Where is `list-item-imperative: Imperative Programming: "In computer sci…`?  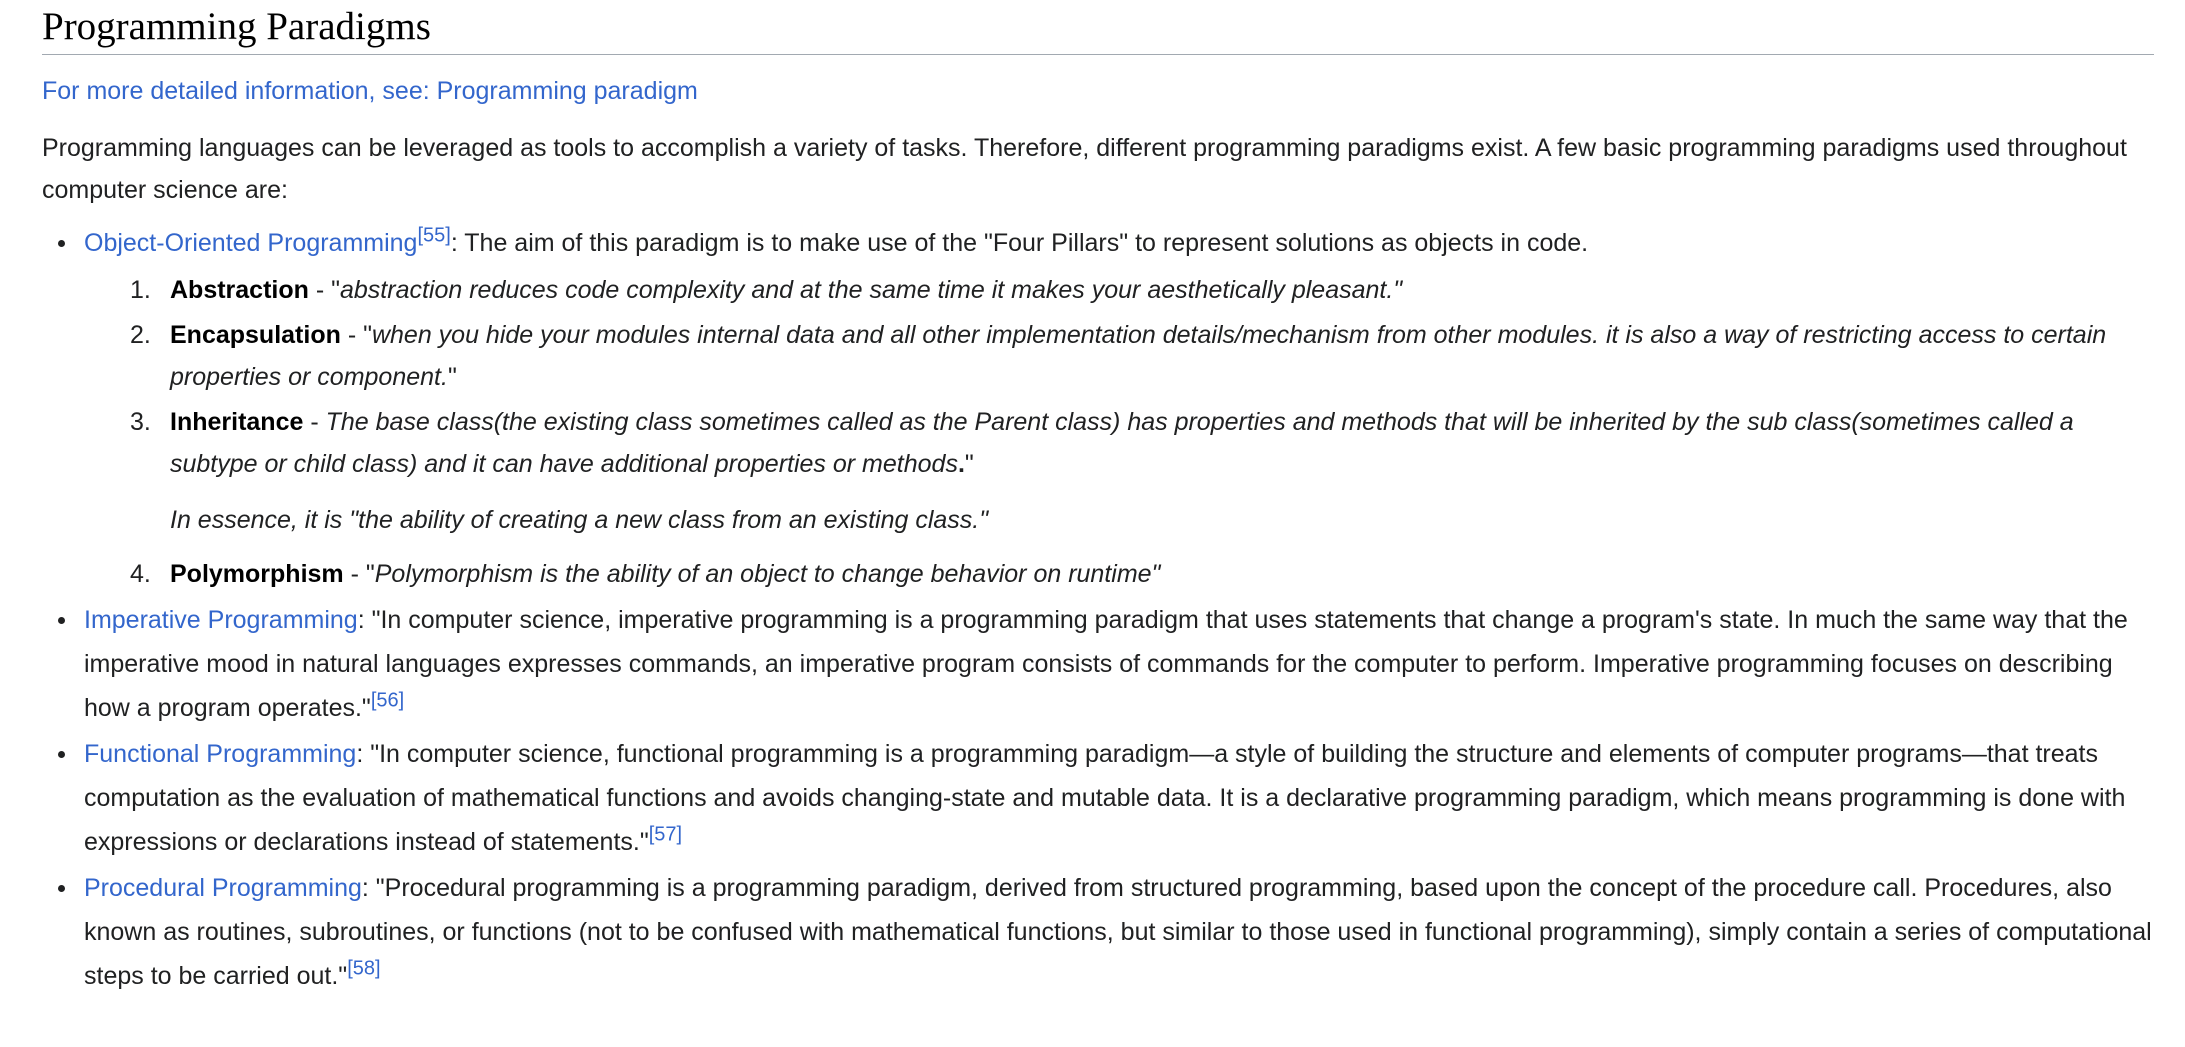
list-item-imperative: Imperative Programming: "In computer sci… is located at coordinates (1098, 664).